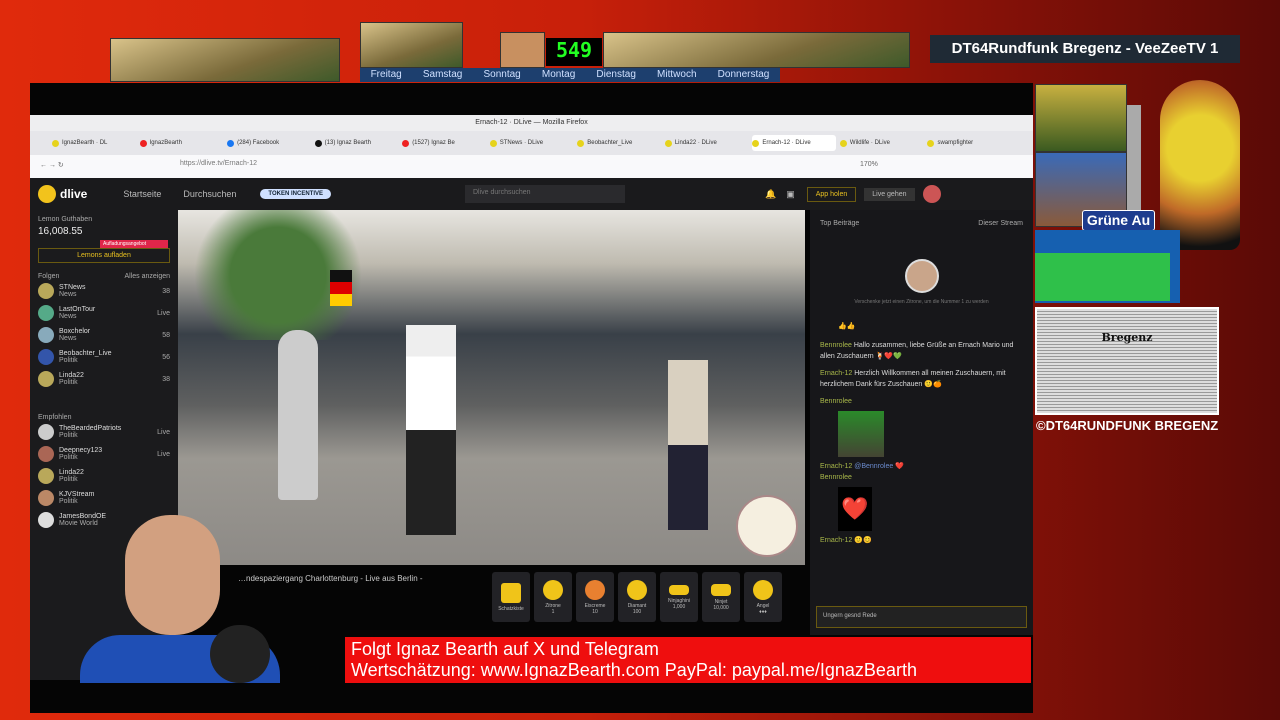 Image resolution: width=1280 pixels, height=720 pixels. What do you see at coordinates (695, 143) in the screenshot?
I see `tab-label: Linda22 · DLive` at bounding box center [695, 143].